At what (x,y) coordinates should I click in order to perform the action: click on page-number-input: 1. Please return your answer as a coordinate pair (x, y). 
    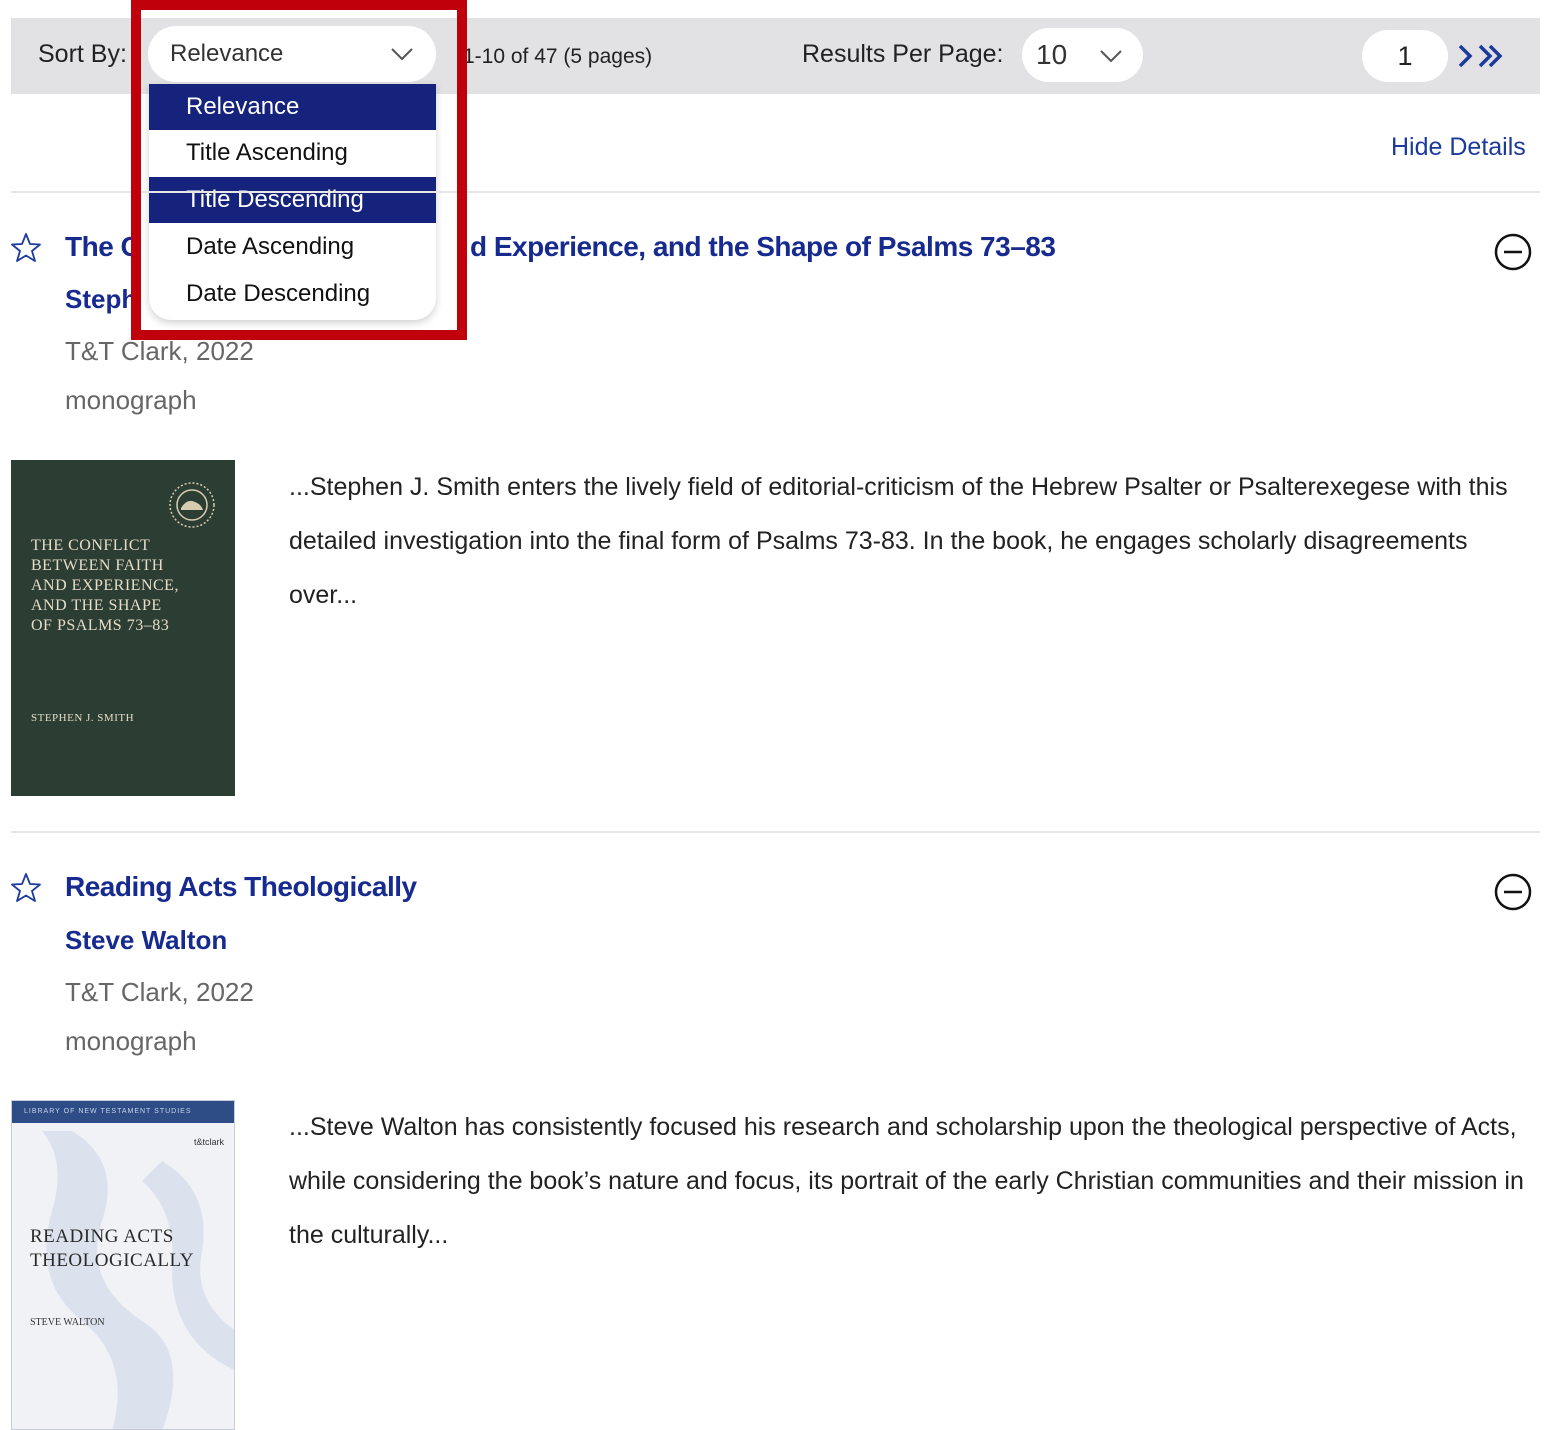
    Looking at the image, I should click on (1405, 56).